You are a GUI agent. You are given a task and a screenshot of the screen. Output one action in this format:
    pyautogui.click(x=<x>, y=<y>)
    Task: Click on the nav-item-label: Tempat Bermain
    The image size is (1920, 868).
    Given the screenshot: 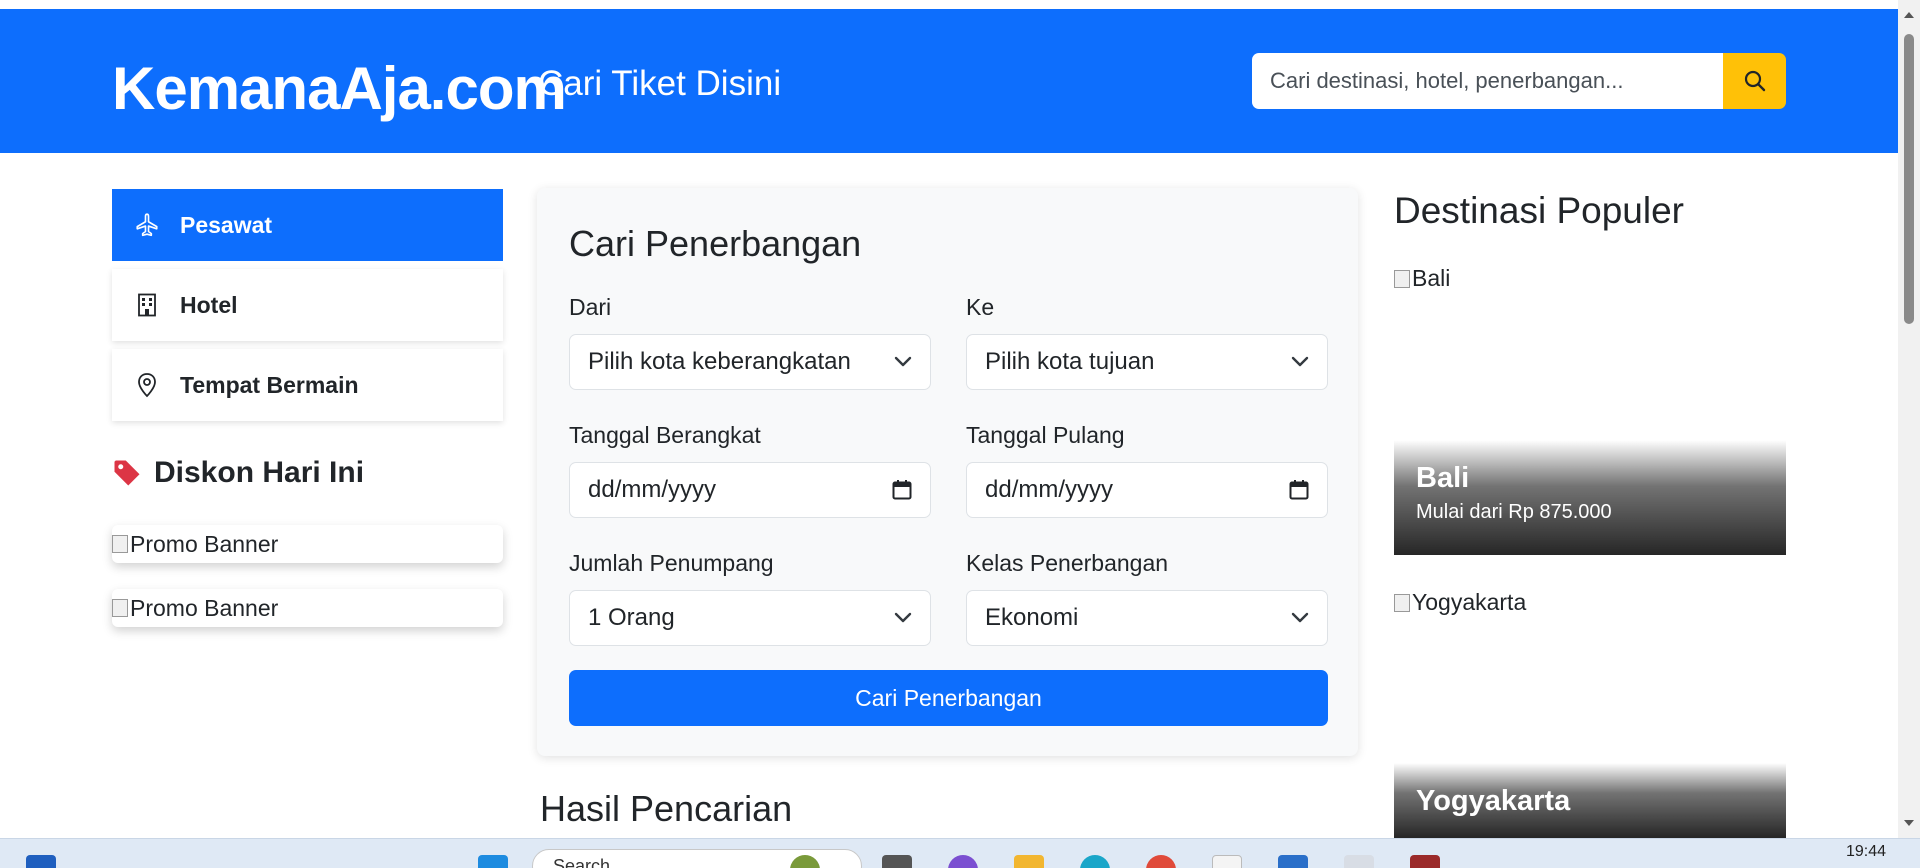 What is the action you would take?
    pyautogui.click(x=269, y=384)
    